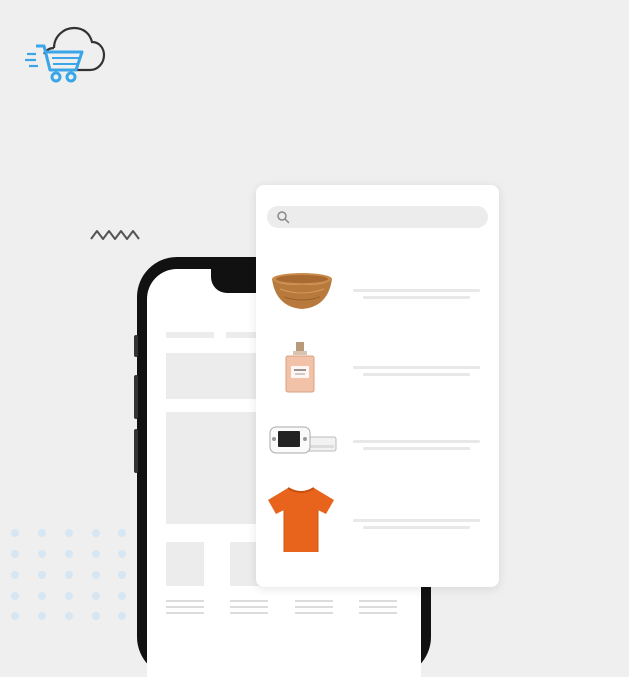 The width and height of the screenshot is (629, 677). What do you see at coordinates (303, 440) in the screenshot?
I see `game-console-image` at bounding box center [303, 440].